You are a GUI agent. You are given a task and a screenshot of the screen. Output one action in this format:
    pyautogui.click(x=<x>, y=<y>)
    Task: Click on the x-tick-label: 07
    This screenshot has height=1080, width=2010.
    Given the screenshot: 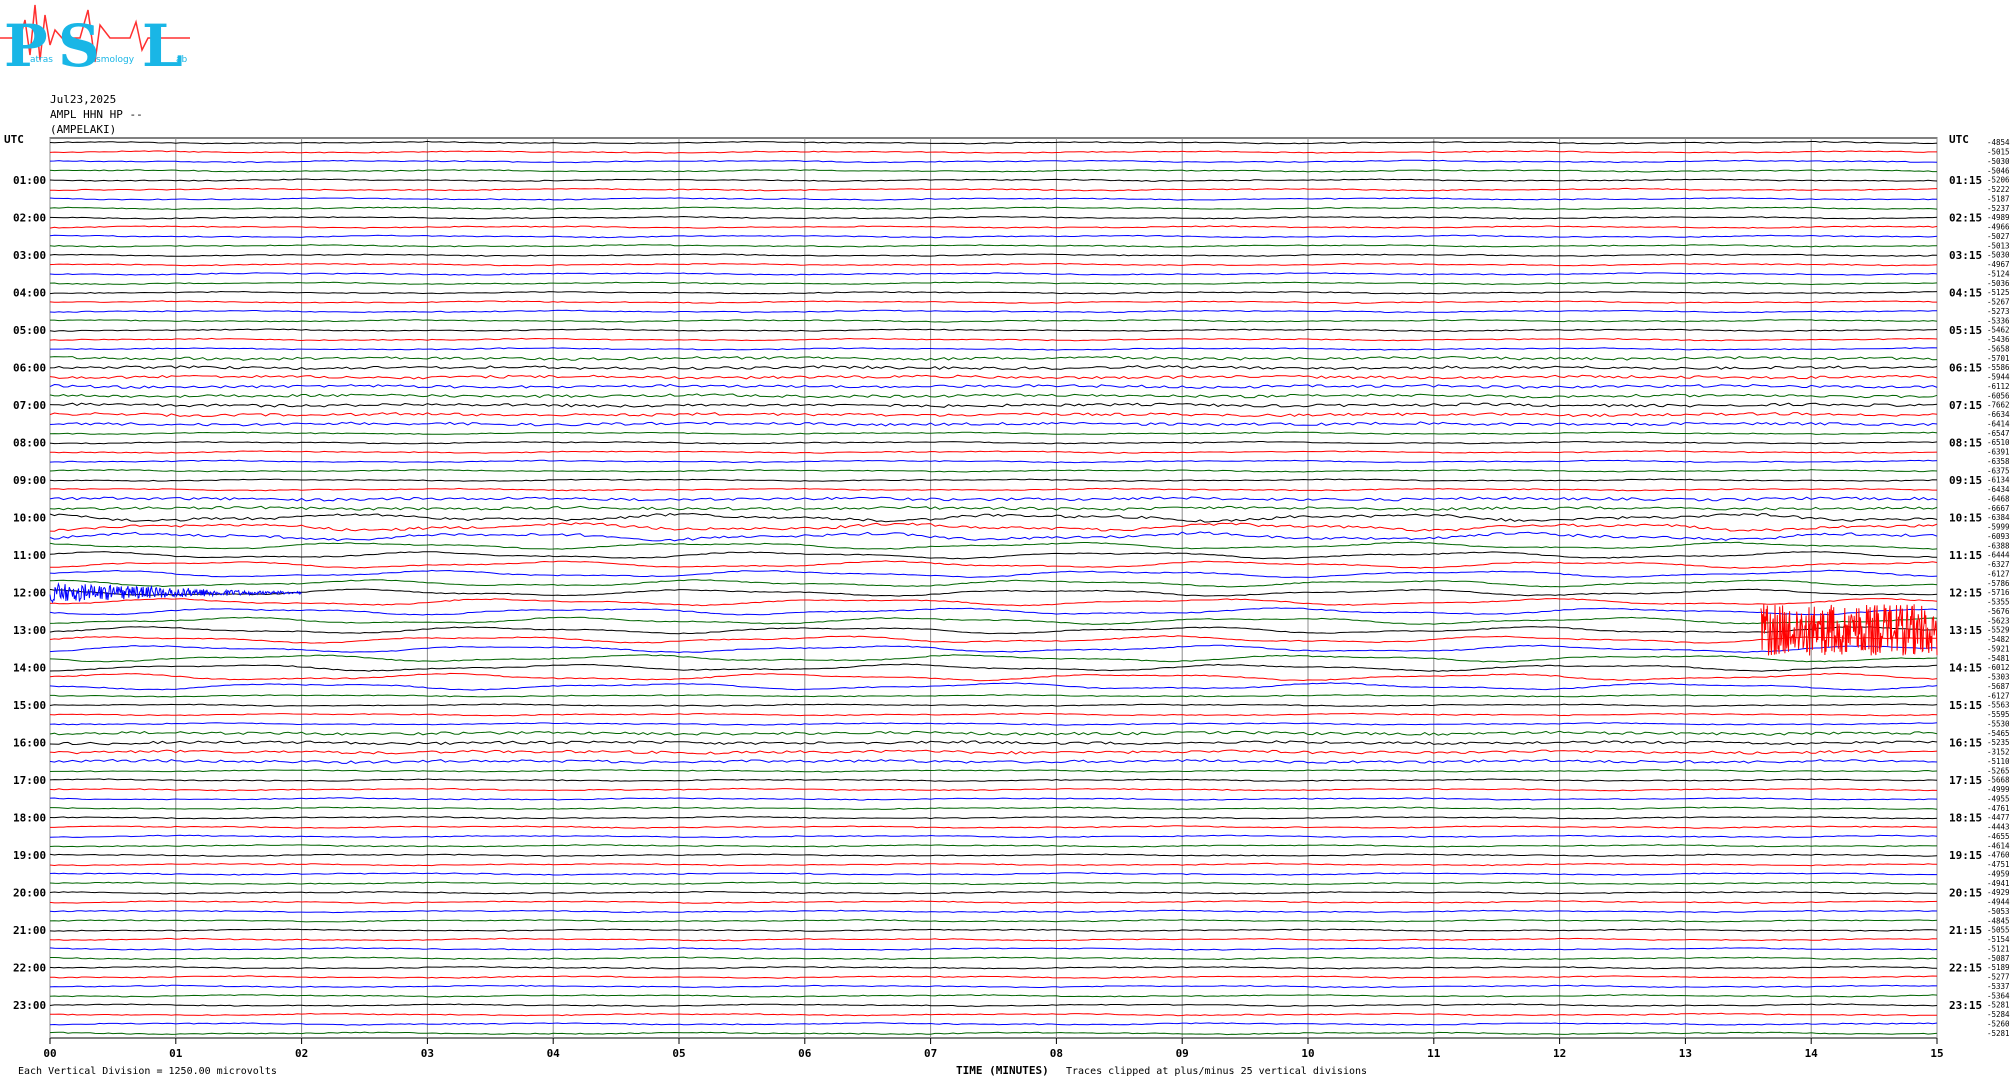 What is the action you would take?
    pyautogui.click(x=930, y=1053)
    